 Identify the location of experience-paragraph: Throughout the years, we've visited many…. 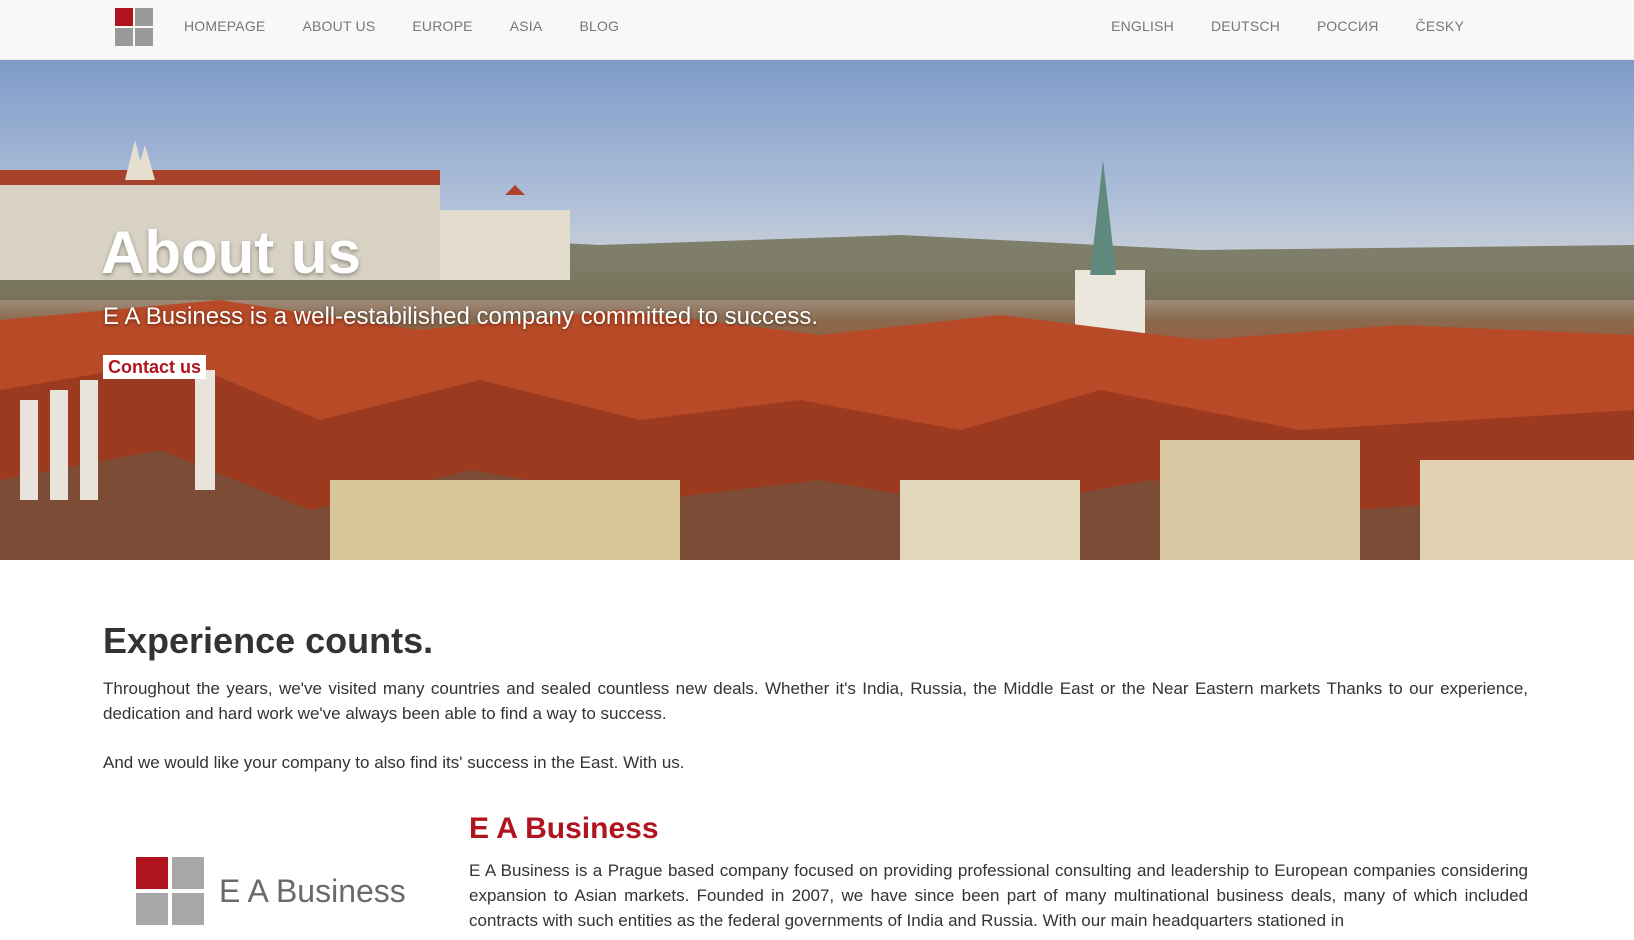
(815, 701).